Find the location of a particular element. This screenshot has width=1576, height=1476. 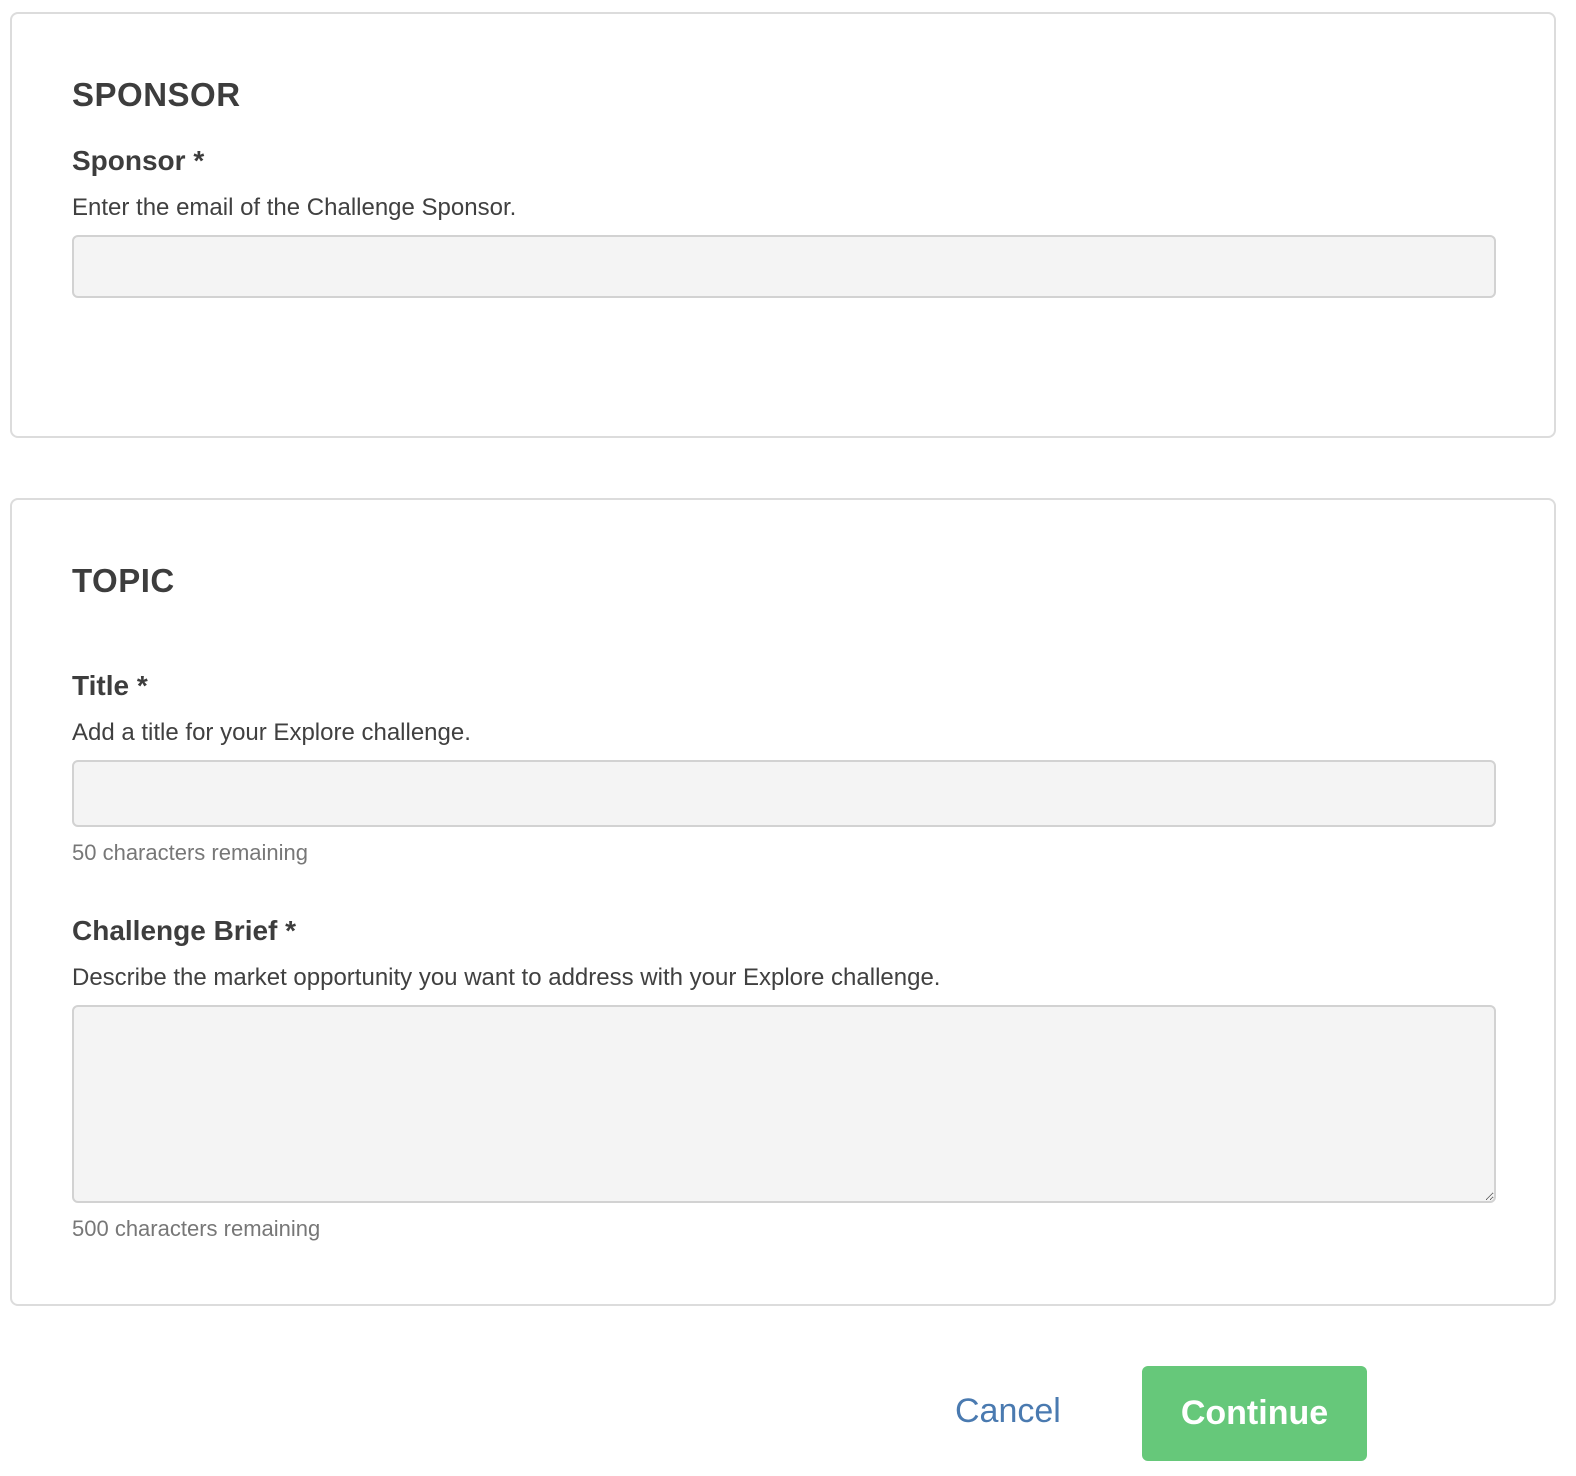

brief-field-label: Challenge Brief * is located at coordinates (184, 930).